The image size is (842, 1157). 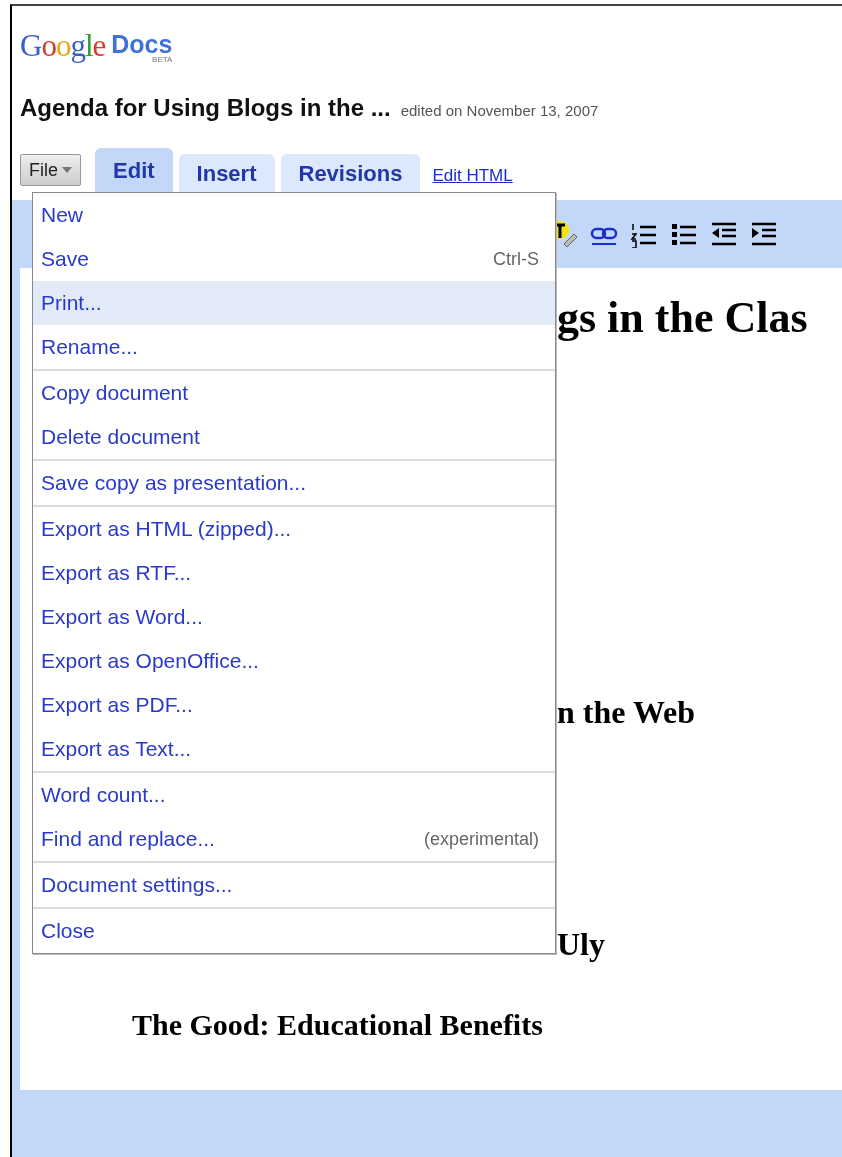 I want to click on document-text: gs in the Clas, so click(x=682, y=317).